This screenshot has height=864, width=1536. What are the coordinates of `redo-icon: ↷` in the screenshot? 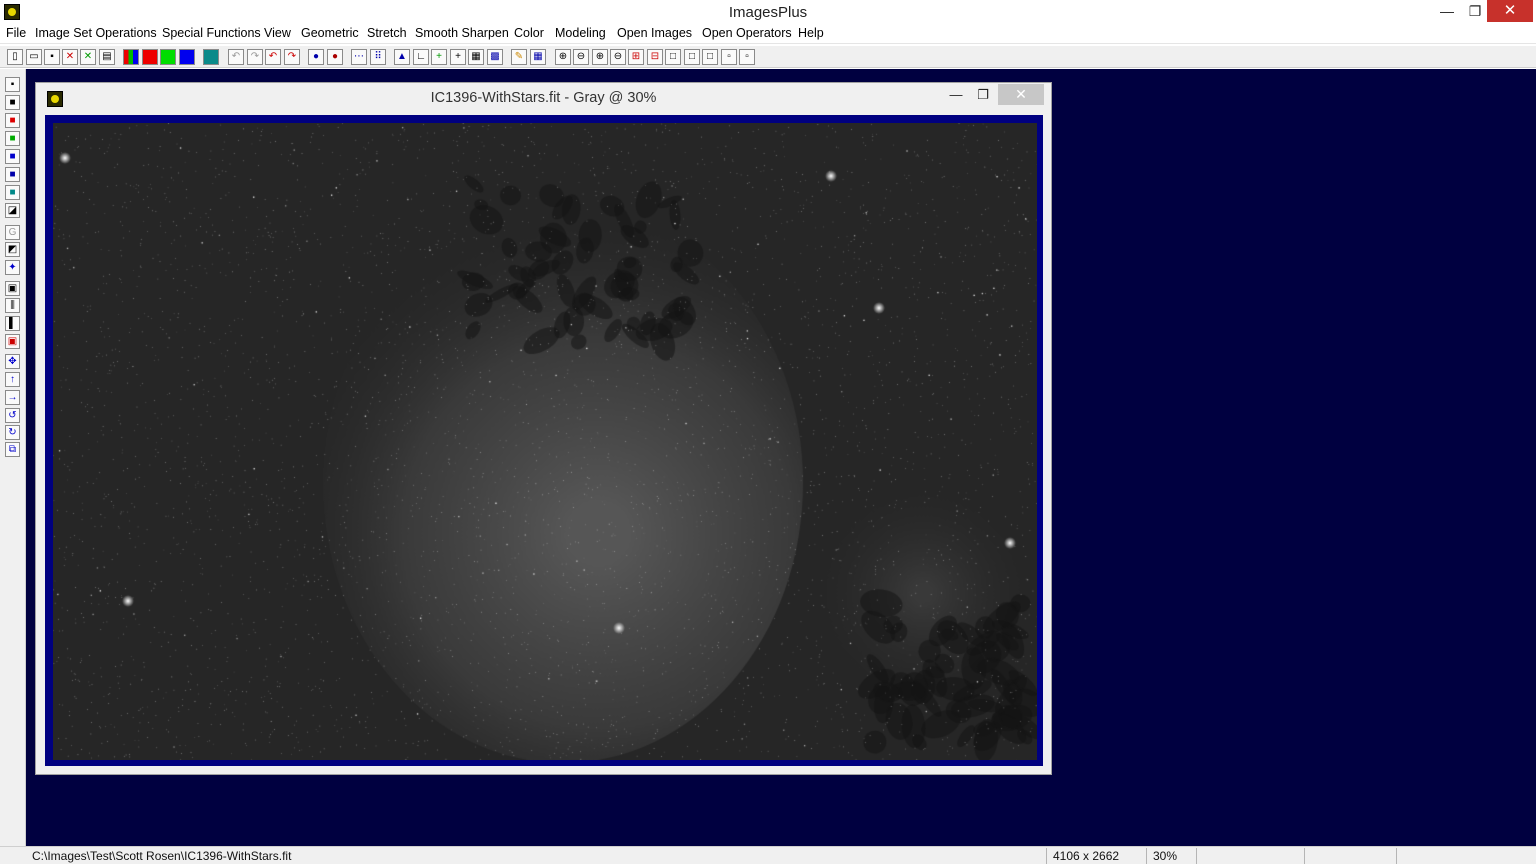 It's located at (292, 57).